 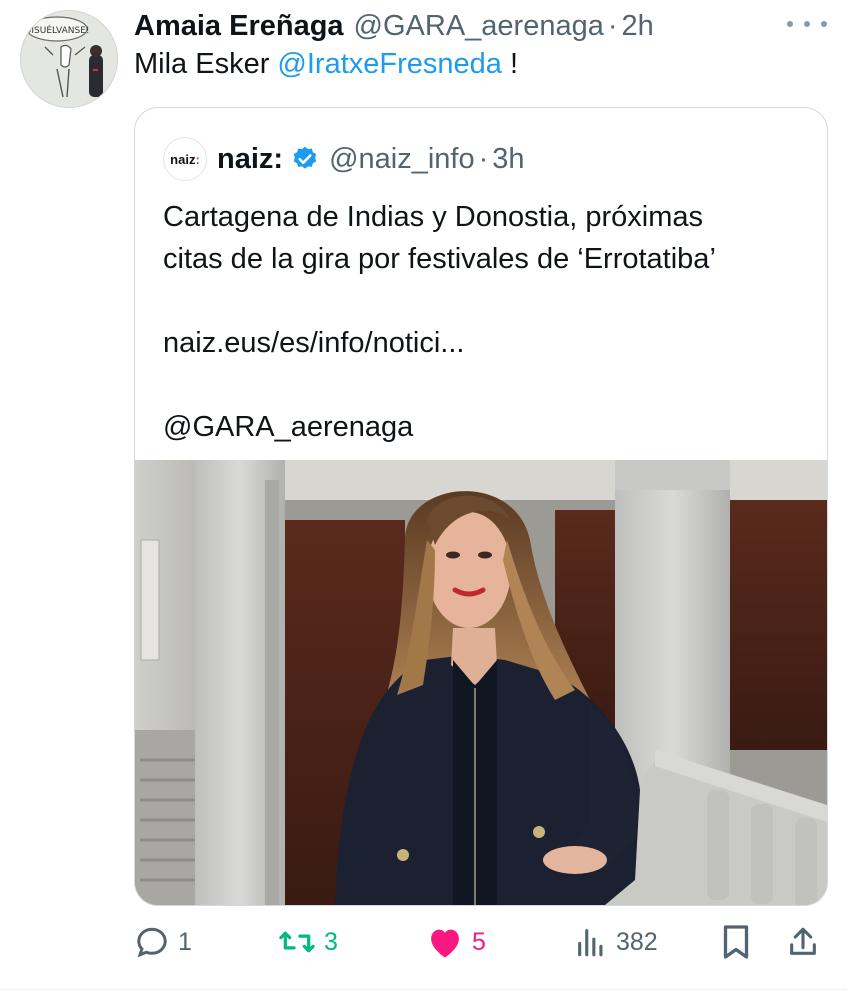 What do you see at coordinates (423, 989) in the screenshot?
I see `divider` at bounding box center [423, 989].